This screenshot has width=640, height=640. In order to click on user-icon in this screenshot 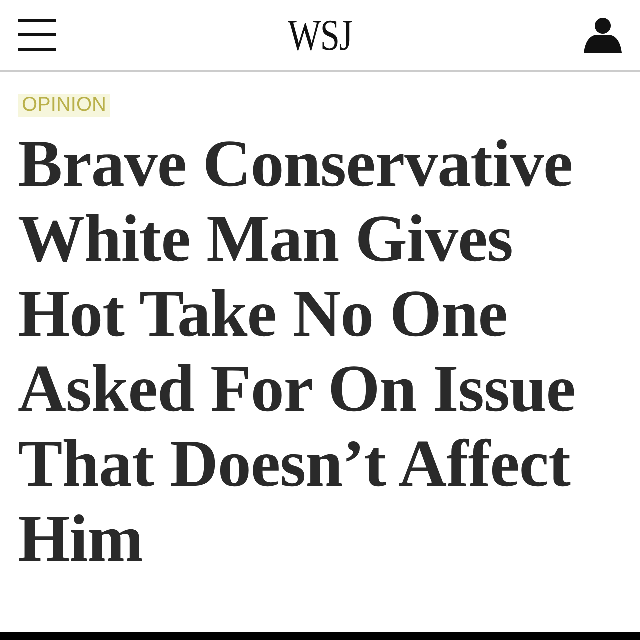, I will do `click(603, 35)`.